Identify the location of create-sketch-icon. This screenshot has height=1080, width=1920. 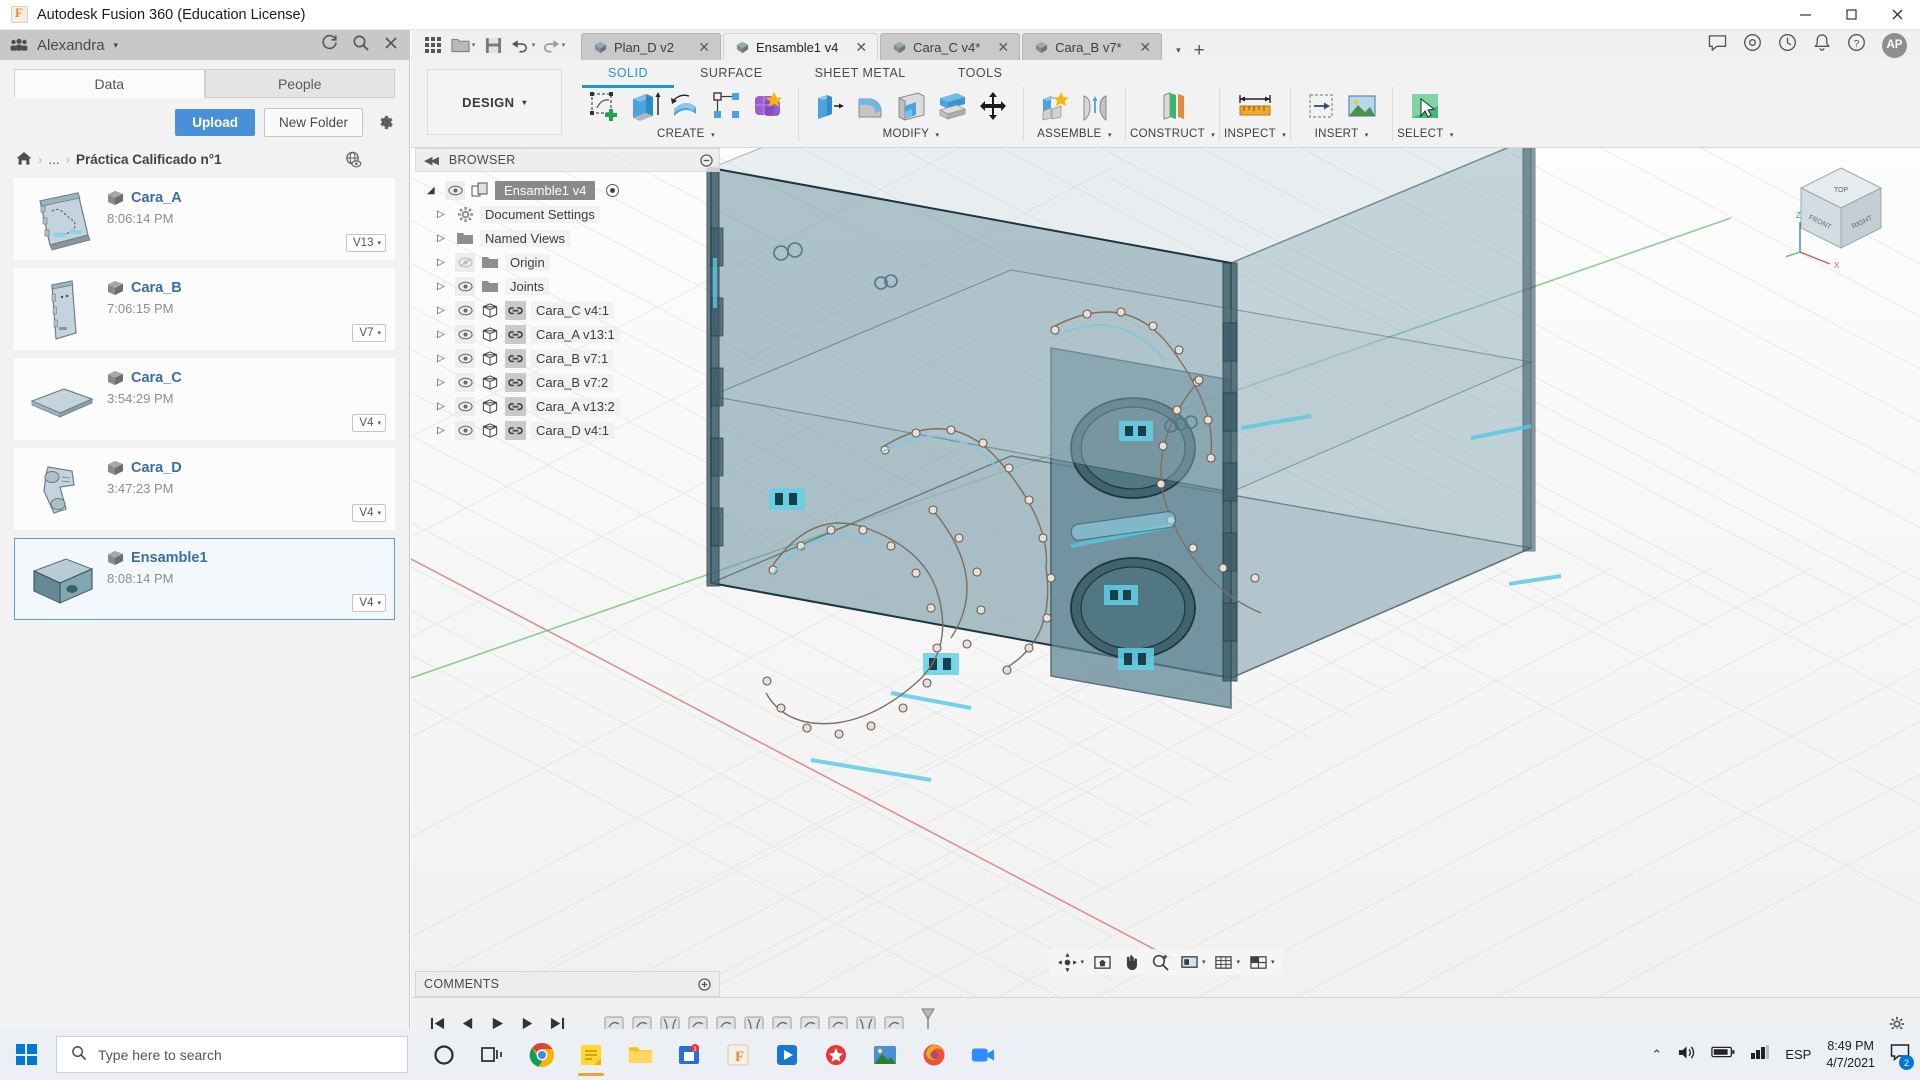
(604, 106).